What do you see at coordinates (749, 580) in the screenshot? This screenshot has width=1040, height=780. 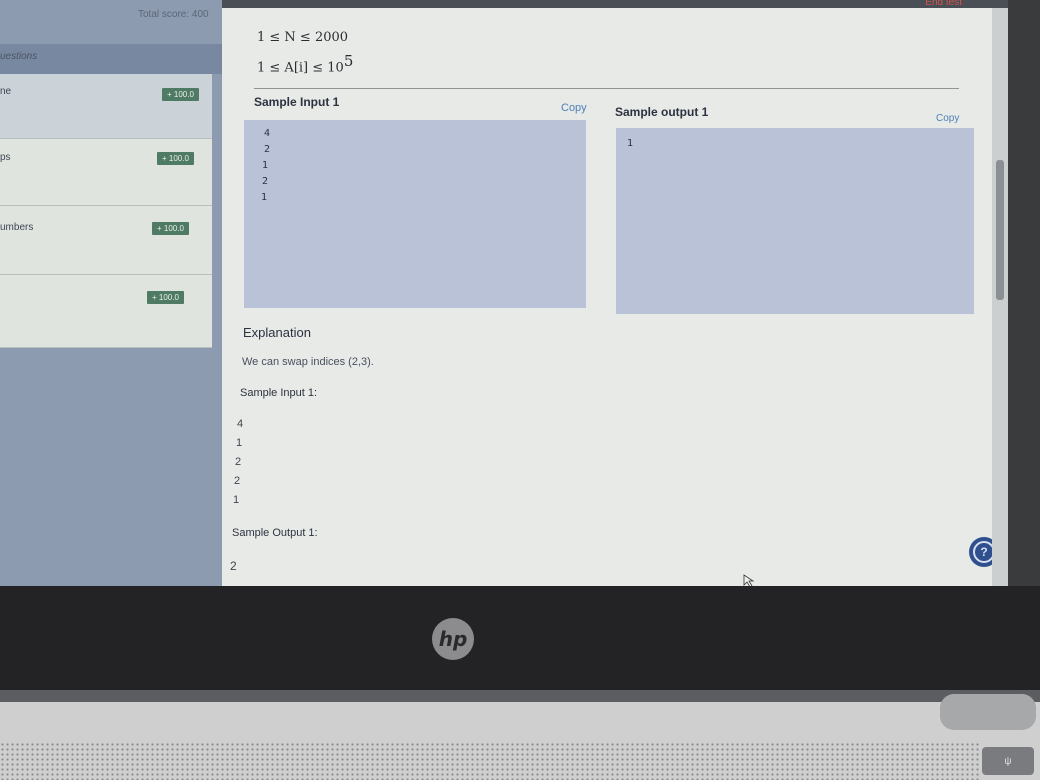 I see `mouse-cursor-icon` at bounding box center [749, 580].